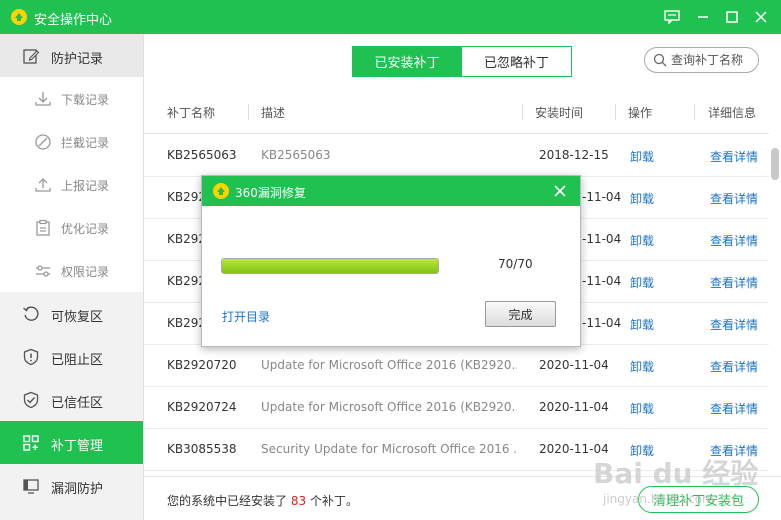 This screenshot has height=520, width=781. I want to click on sidebar-item-optimize-records: 优化记录, so click(71, 227).